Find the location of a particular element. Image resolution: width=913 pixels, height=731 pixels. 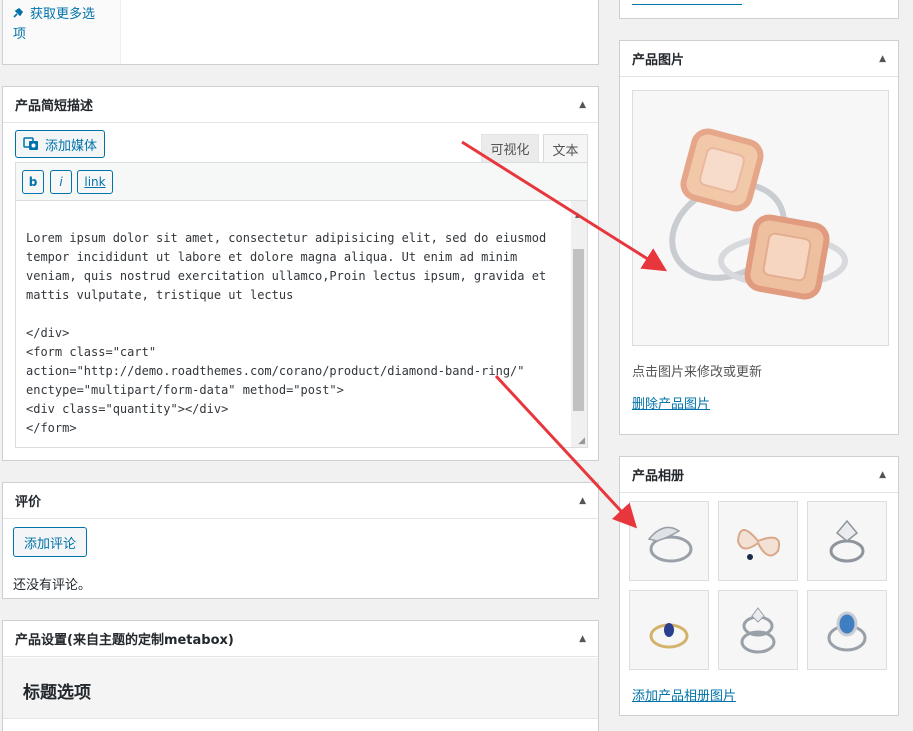

tab-text: 文本 is located at coordinates (565, 148).